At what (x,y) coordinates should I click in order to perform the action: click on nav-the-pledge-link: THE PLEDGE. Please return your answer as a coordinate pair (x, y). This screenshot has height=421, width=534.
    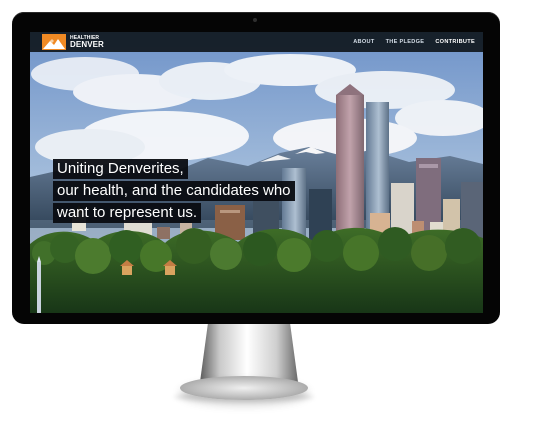
    Looking at the image, I should click on (405, 42).